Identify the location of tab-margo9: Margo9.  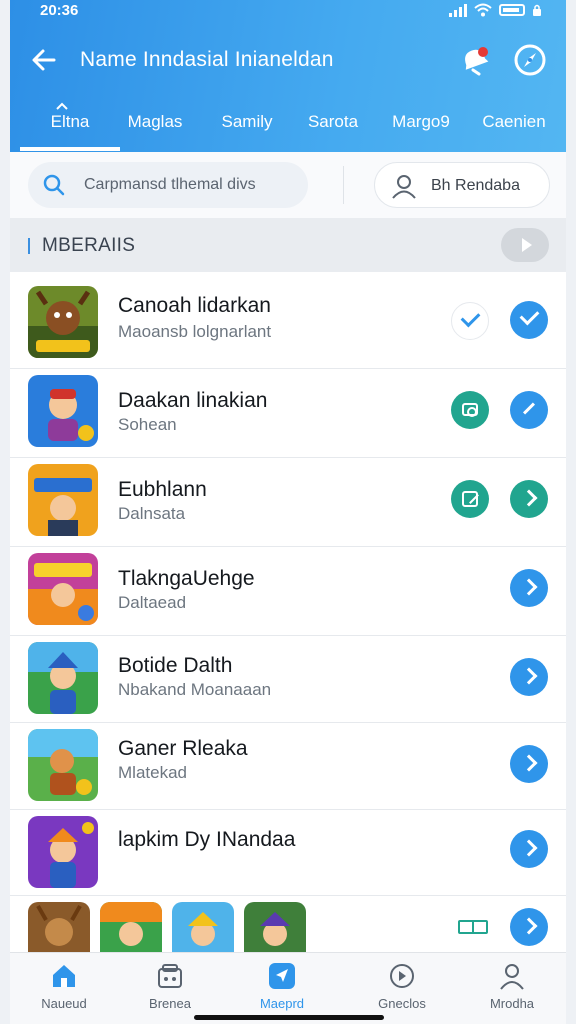
(421, 122).